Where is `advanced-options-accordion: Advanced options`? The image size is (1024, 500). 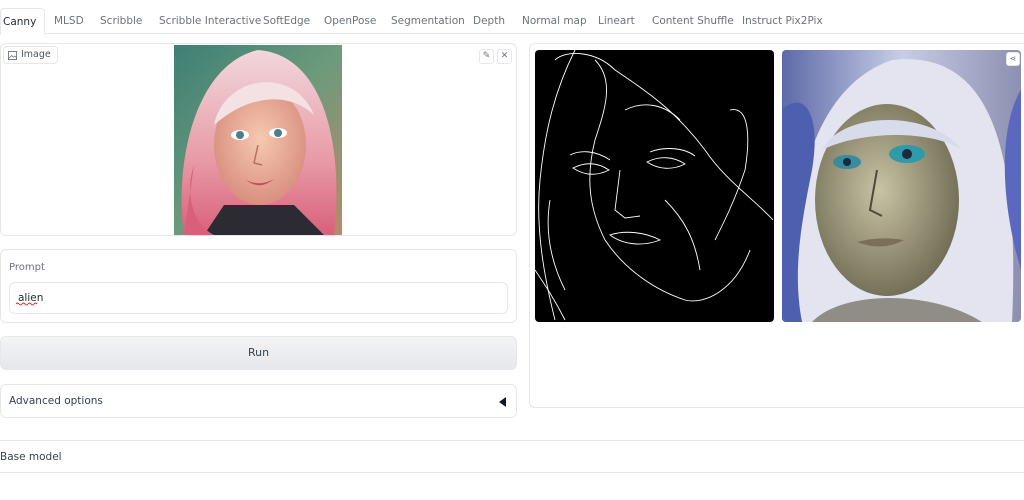 advanced-options-accordion: Advanced options is located at coordinates (258, 401).